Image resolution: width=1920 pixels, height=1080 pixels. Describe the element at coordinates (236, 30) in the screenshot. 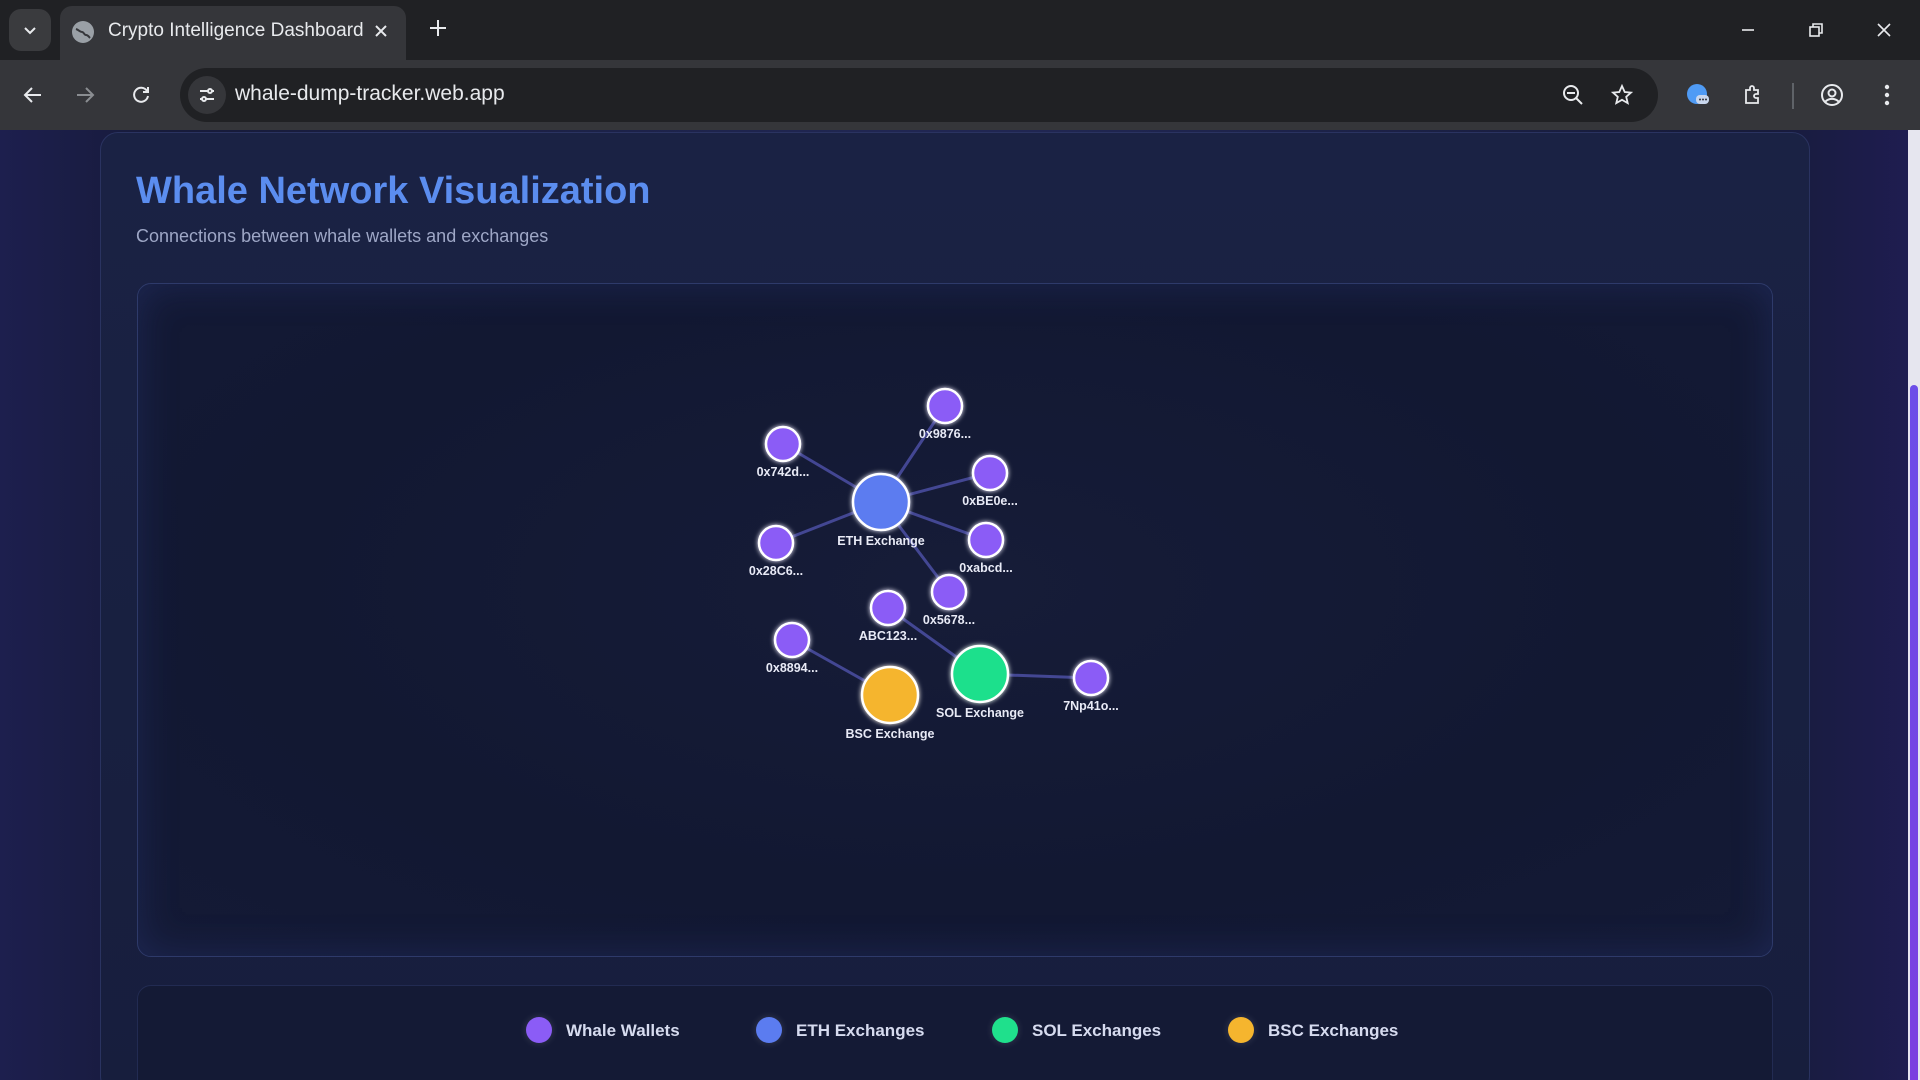

I see `tab-title: Crypto Intelligence Dashboard` at that location.